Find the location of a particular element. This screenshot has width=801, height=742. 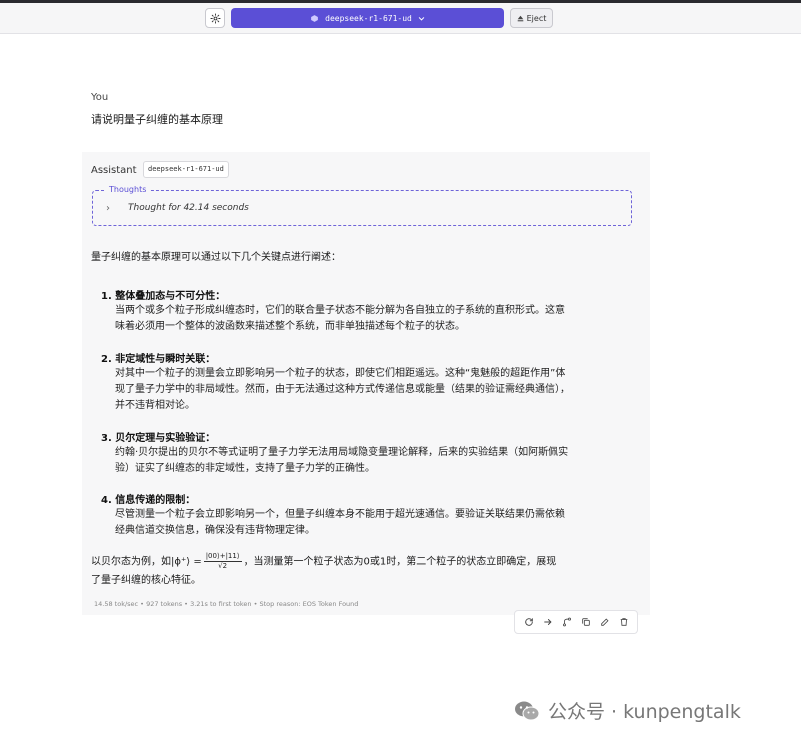

copy-button is located at coordinates (586, 622).